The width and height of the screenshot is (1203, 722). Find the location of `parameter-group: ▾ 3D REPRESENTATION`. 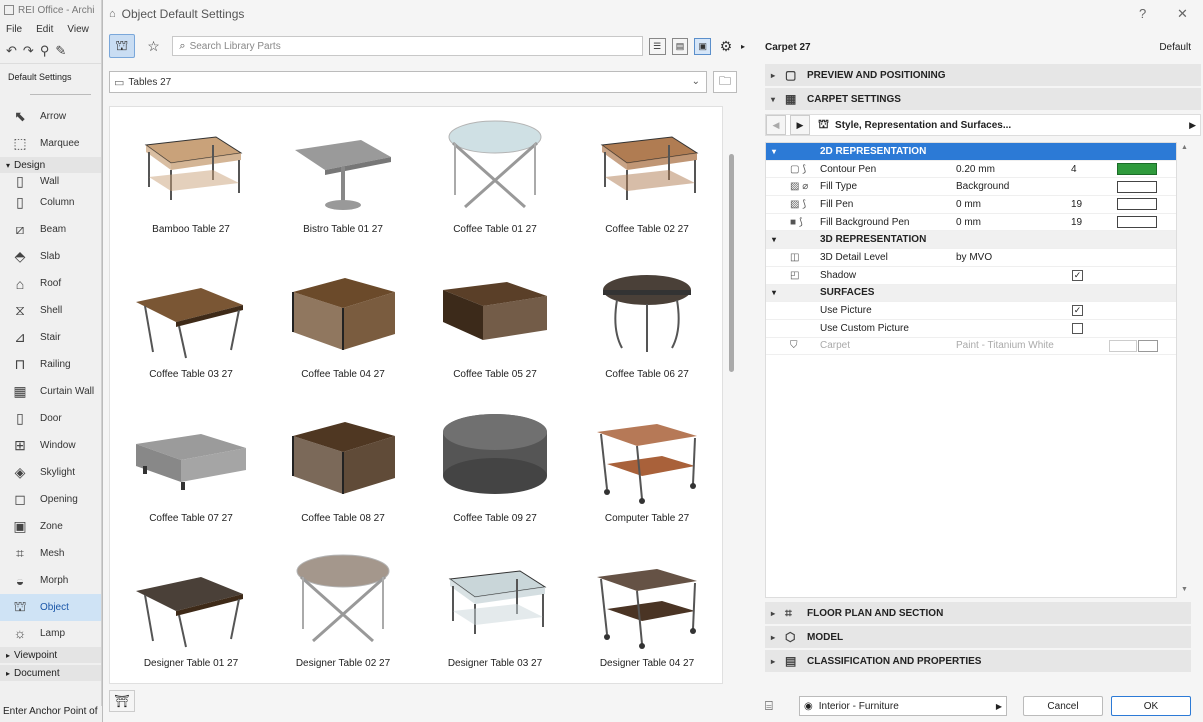

parameter-group: ▾ 3D REPRESENTATION is located at coordinates (971, 240).